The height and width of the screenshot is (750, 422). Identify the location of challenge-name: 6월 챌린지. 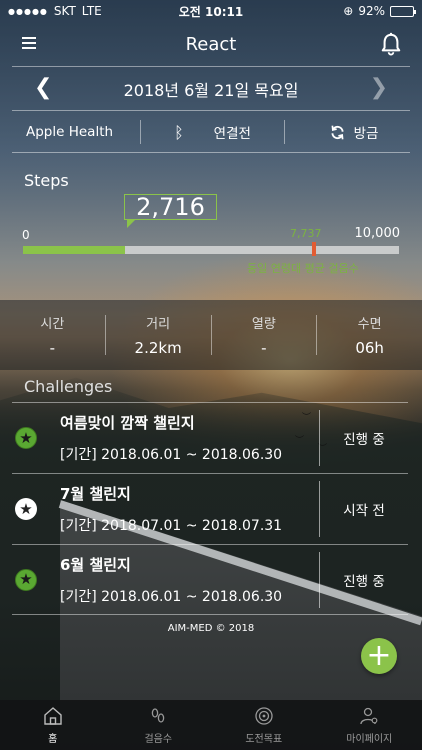
(95, 564).